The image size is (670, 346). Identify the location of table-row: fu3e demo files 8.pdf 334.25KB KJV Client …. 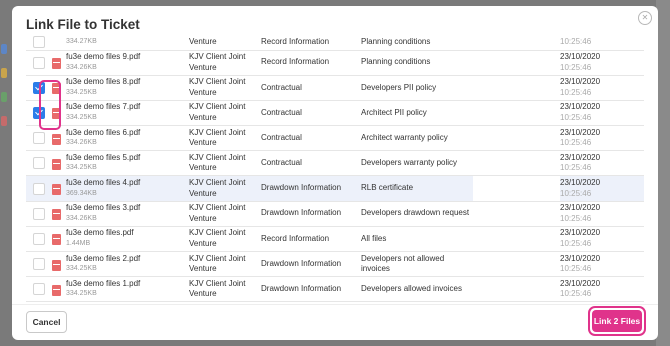
(335, 88).